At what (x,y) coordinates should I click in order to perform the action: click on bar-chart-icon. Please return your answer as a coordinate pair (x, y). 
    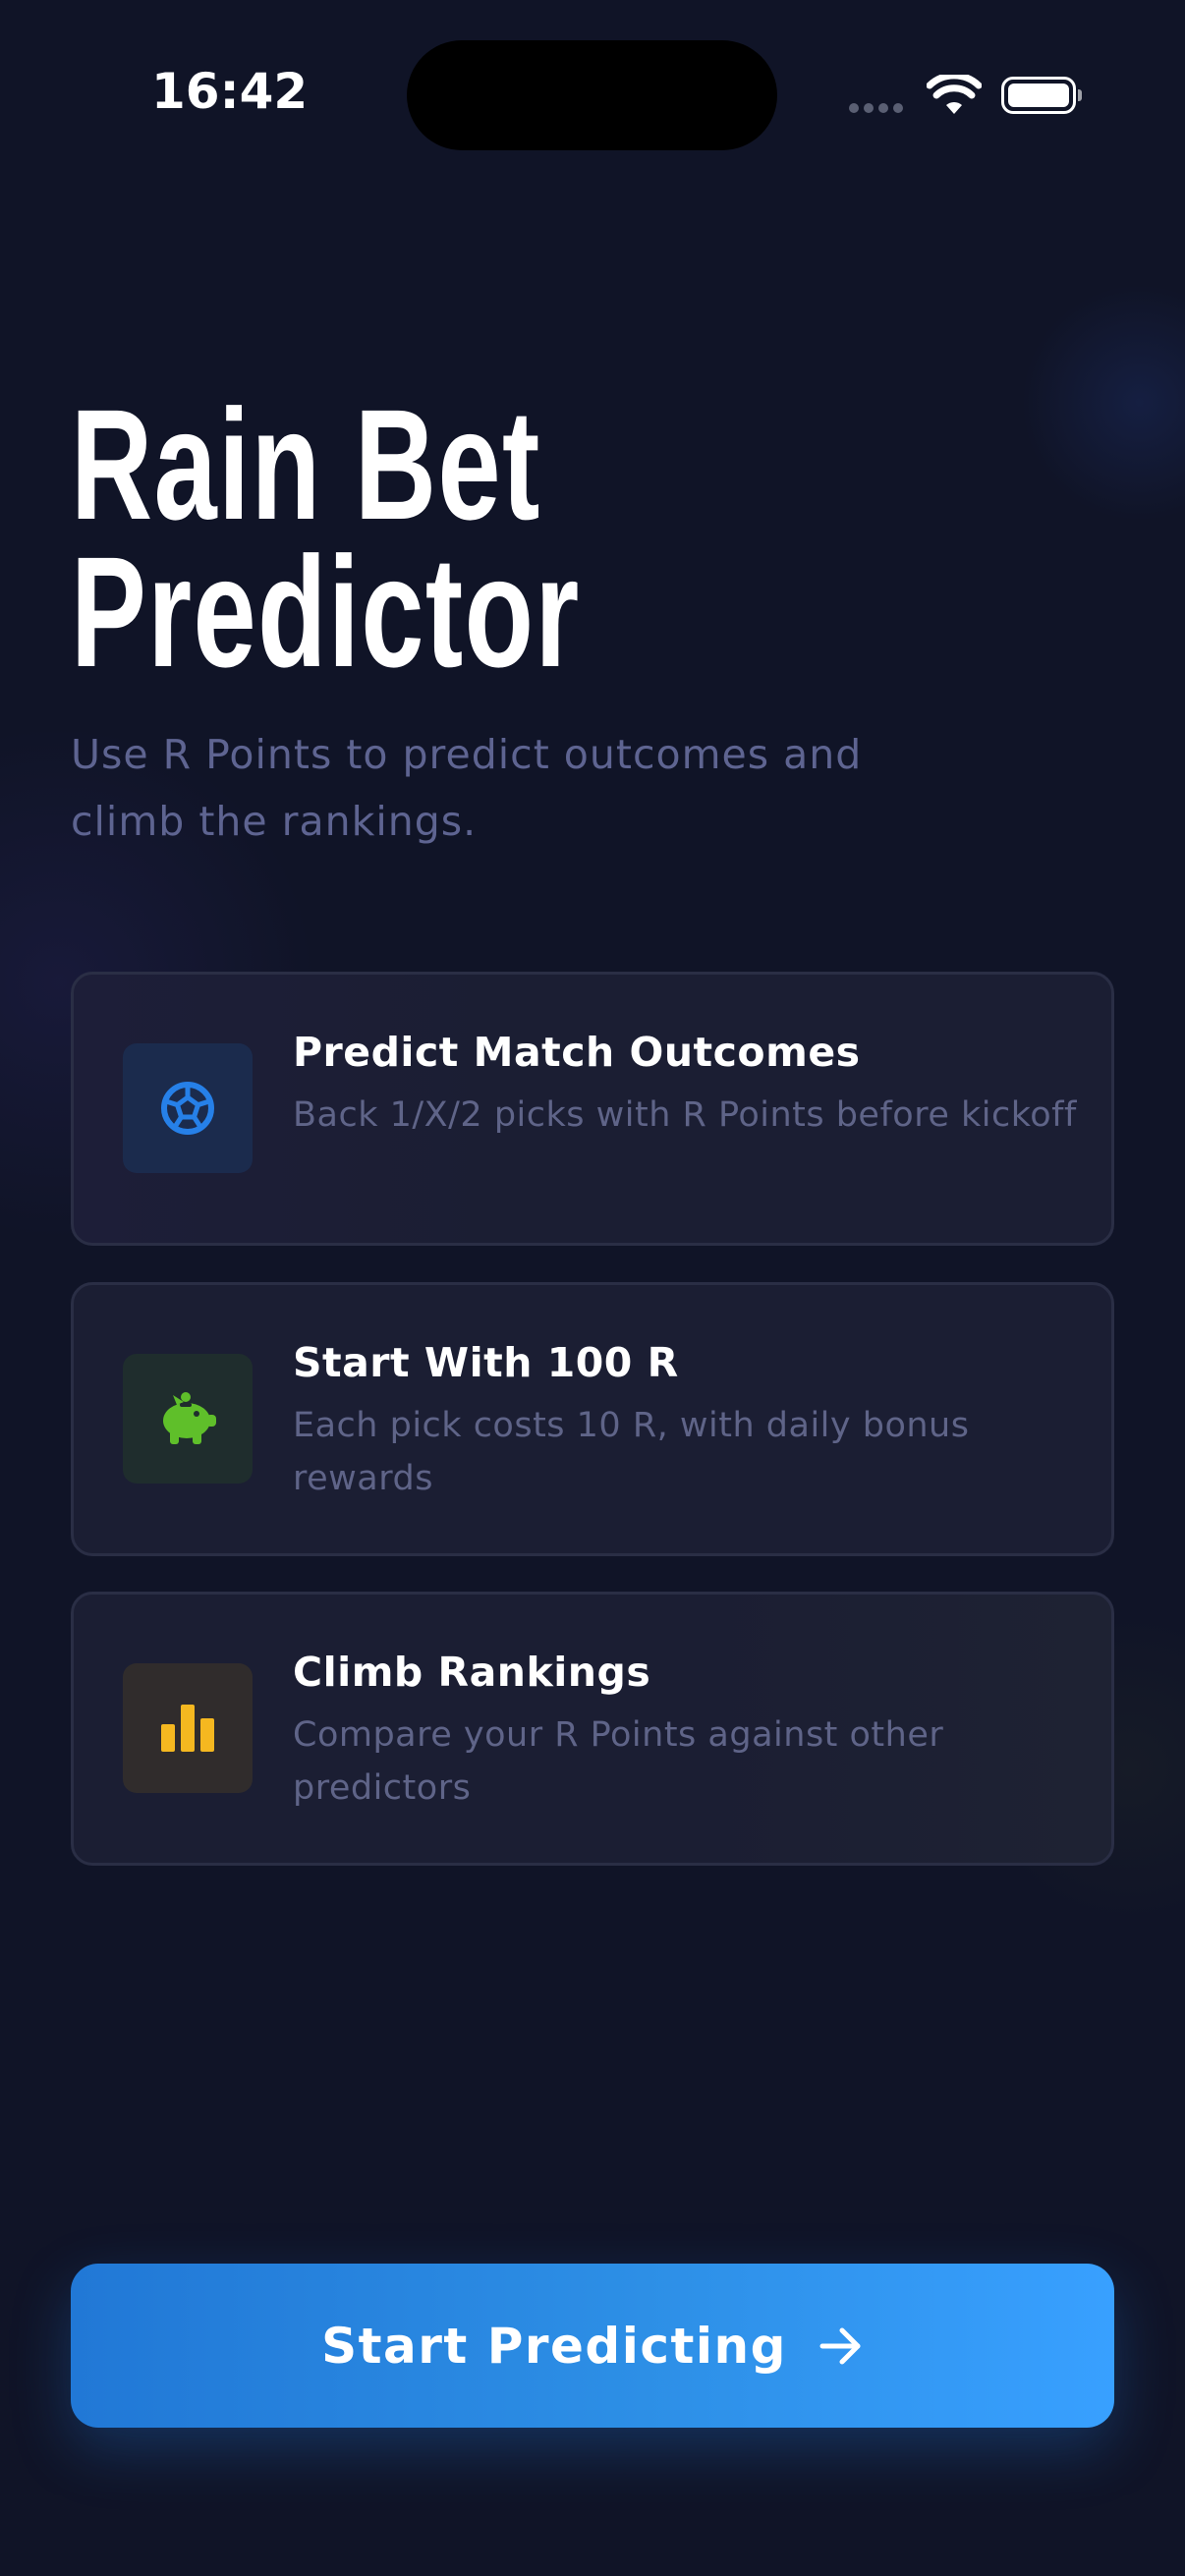
    Looking at the image, I should click on (187, 1728).